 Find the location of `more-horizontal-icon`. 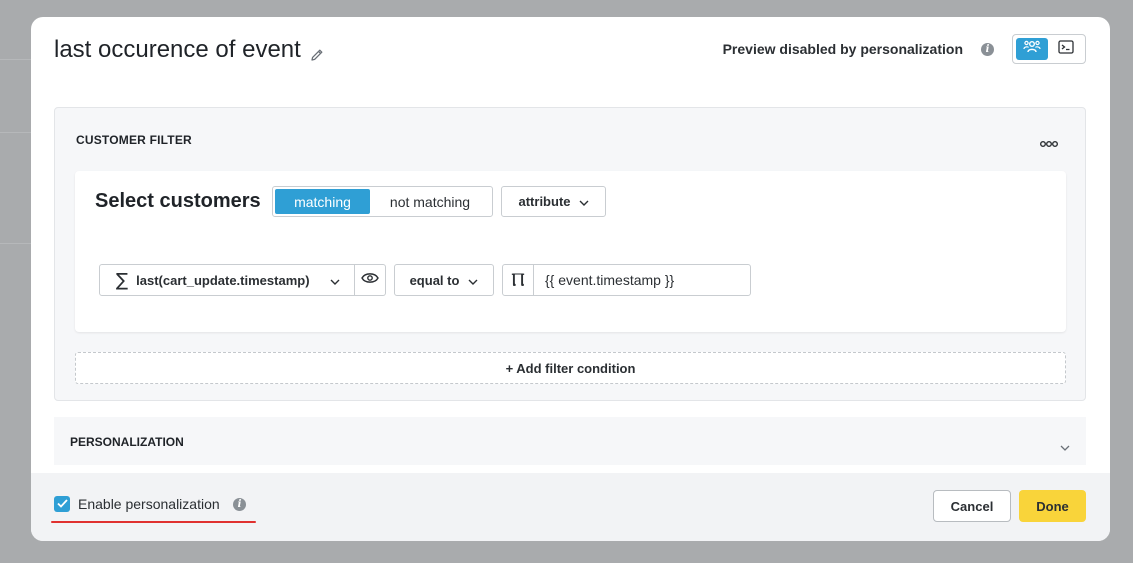

more-horizontal-icon is located at coordinates (1049, 141).